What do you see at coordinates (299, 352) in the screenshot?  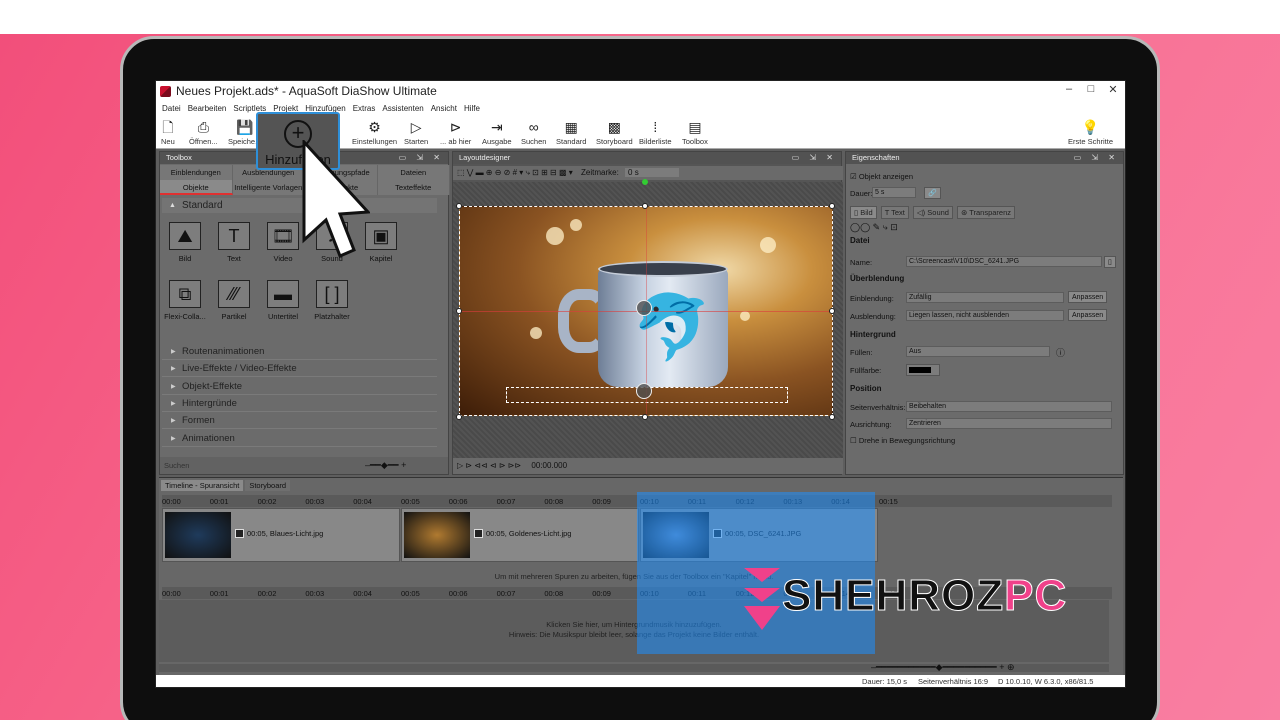 I see `category-0: ▶ Routenanimationen` at bounding box center [299, 352].